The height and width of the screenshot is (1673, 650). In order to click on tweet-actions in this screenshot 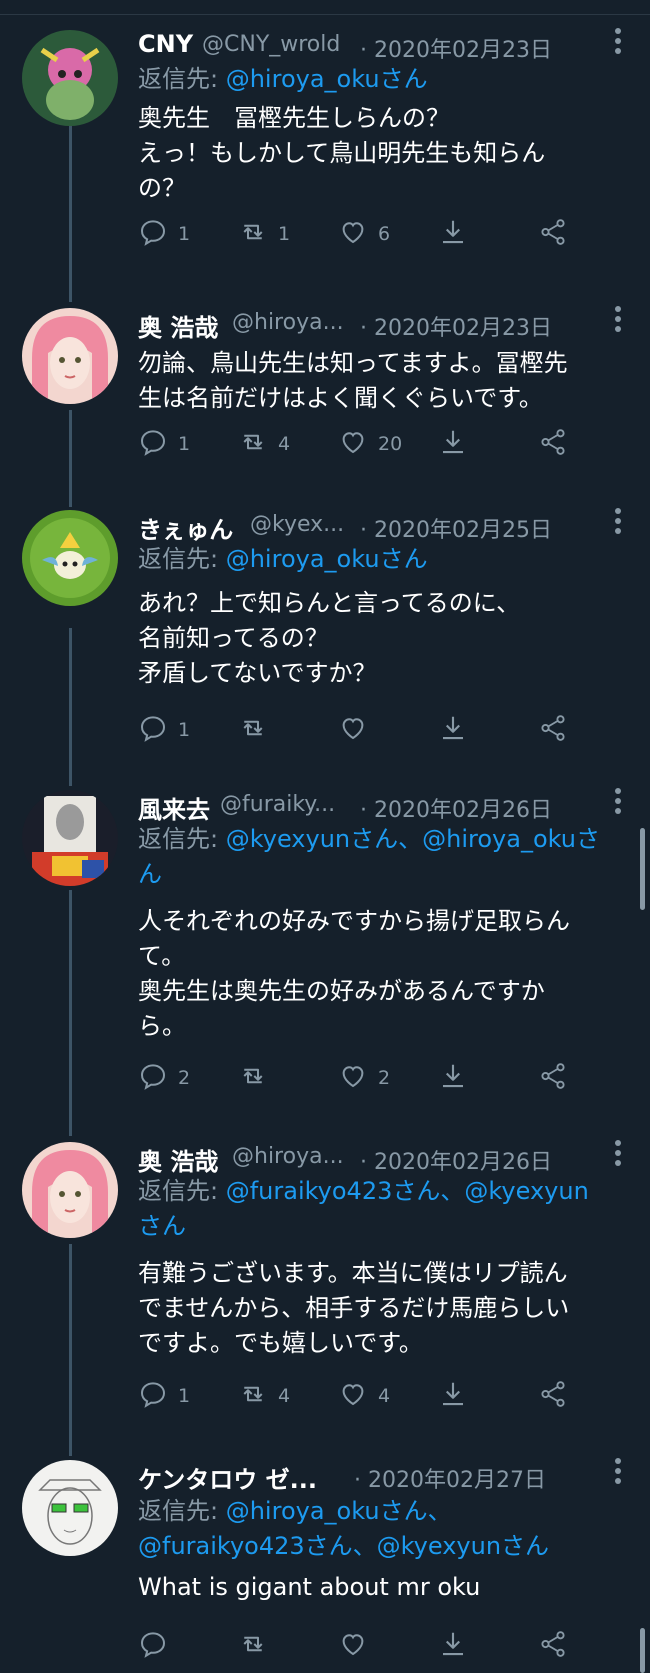, I will do `click(383, 1648)`.